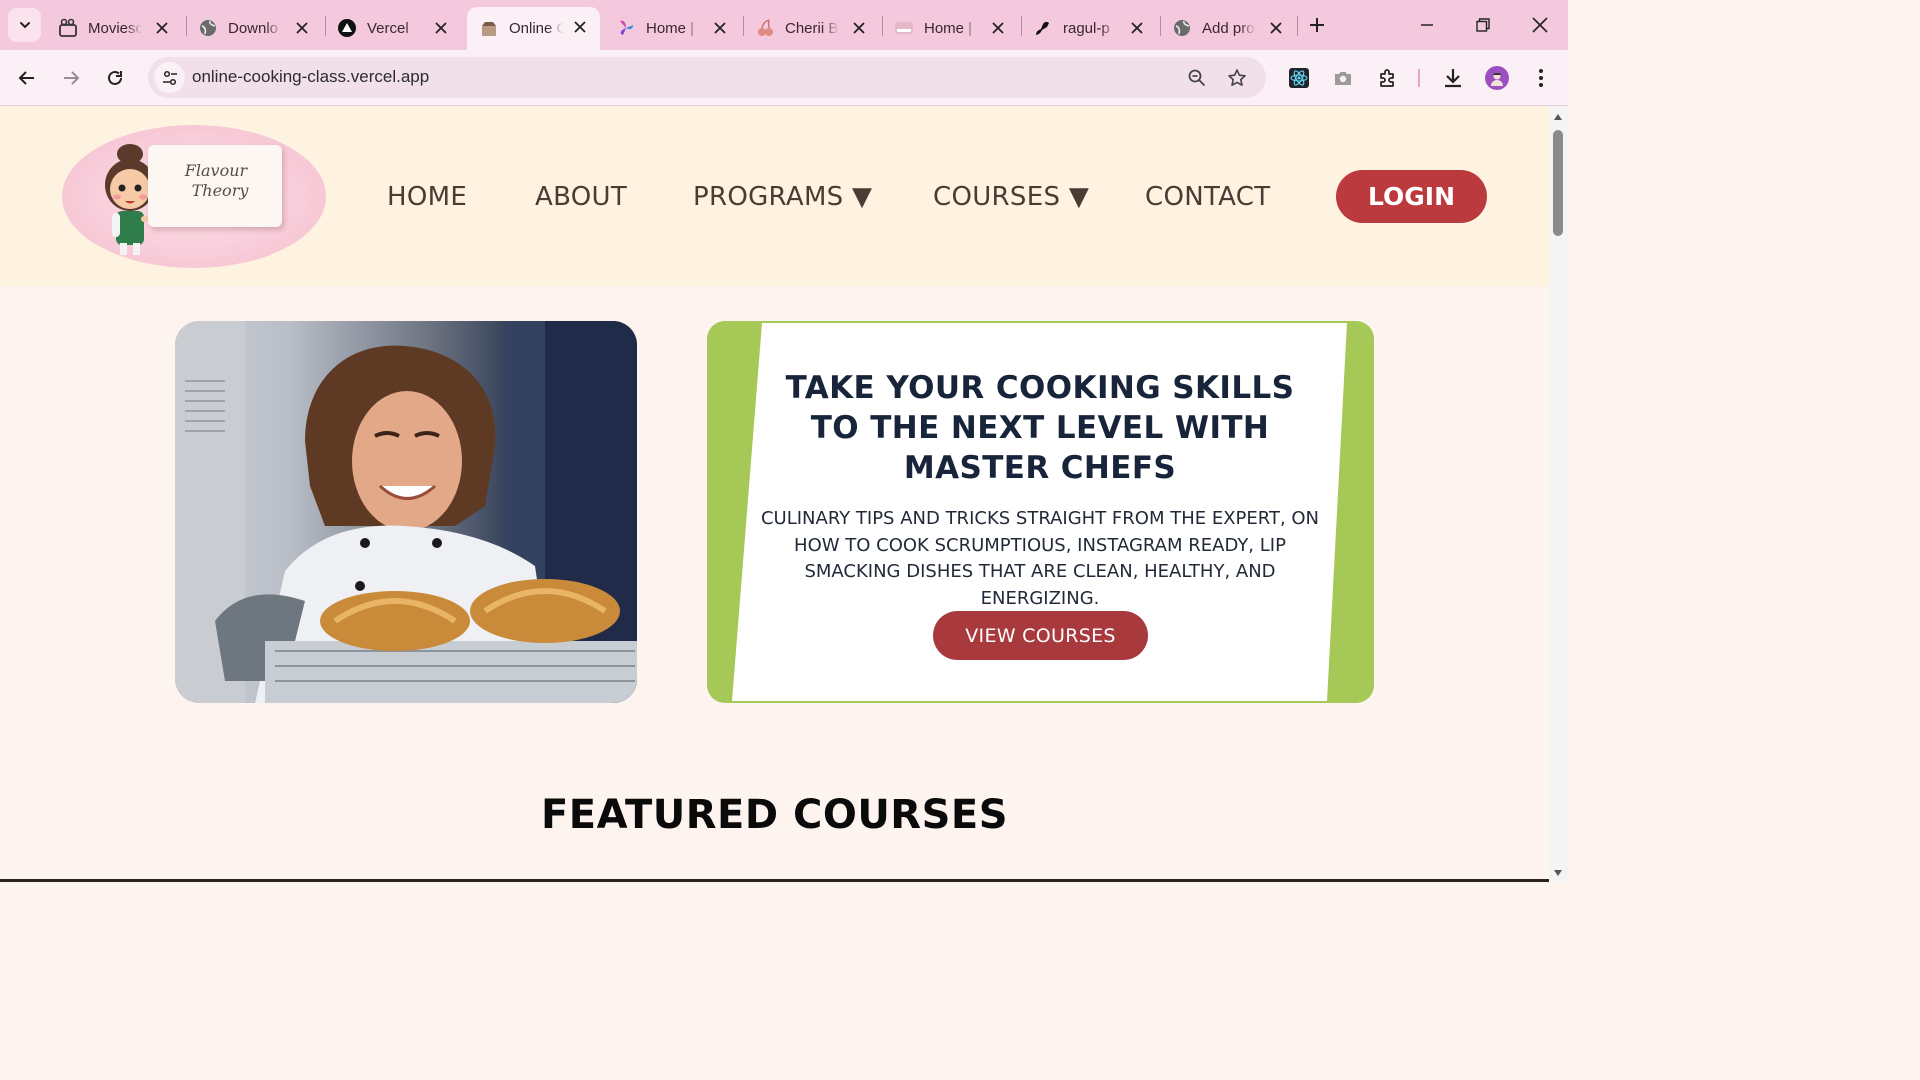 This screenshot has height=1080, width=1920. What do you see at coordinates (1419, 78) in the screenshot?
I see `toolbar-divider` at bounding box center [1419, 78].